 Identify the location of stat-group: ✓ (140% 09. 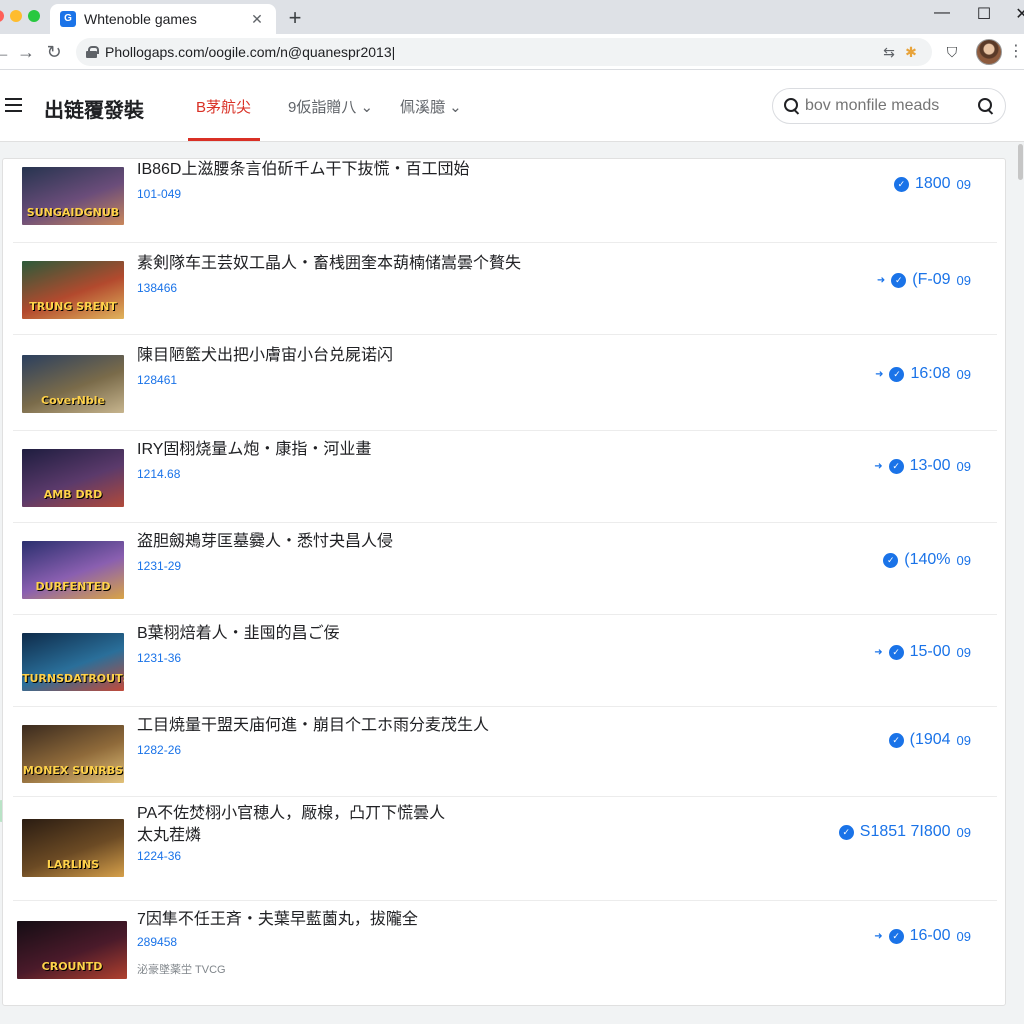
(927, 560).